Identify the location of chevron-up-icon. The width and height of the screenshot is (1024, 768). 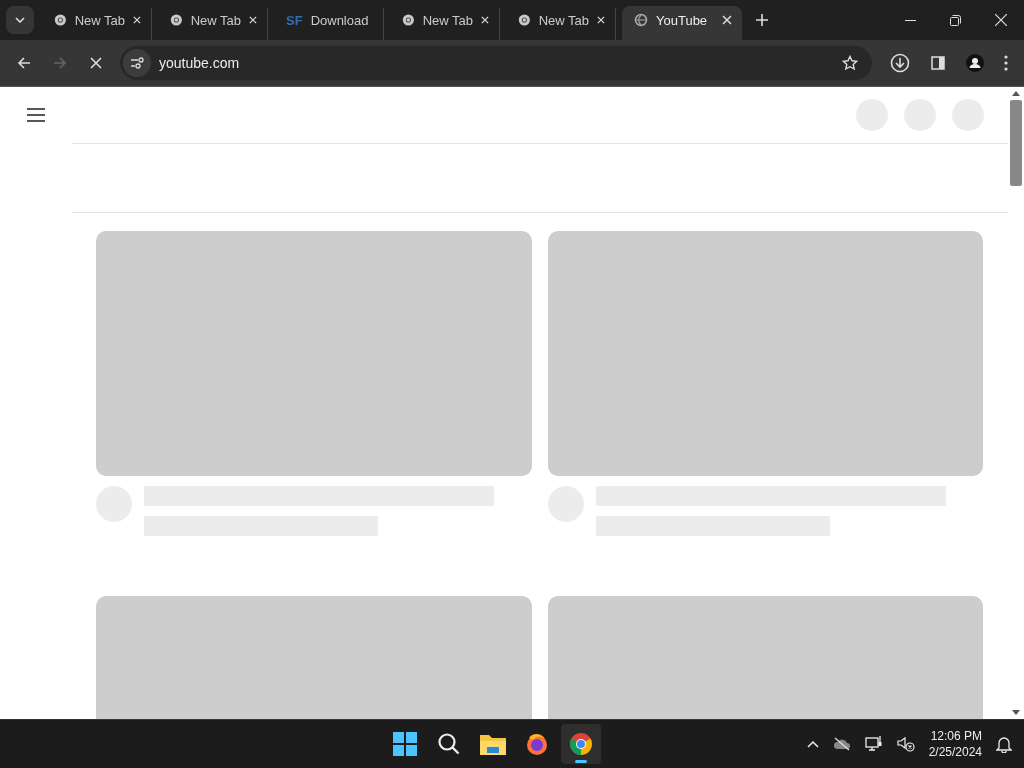
(812, 744).